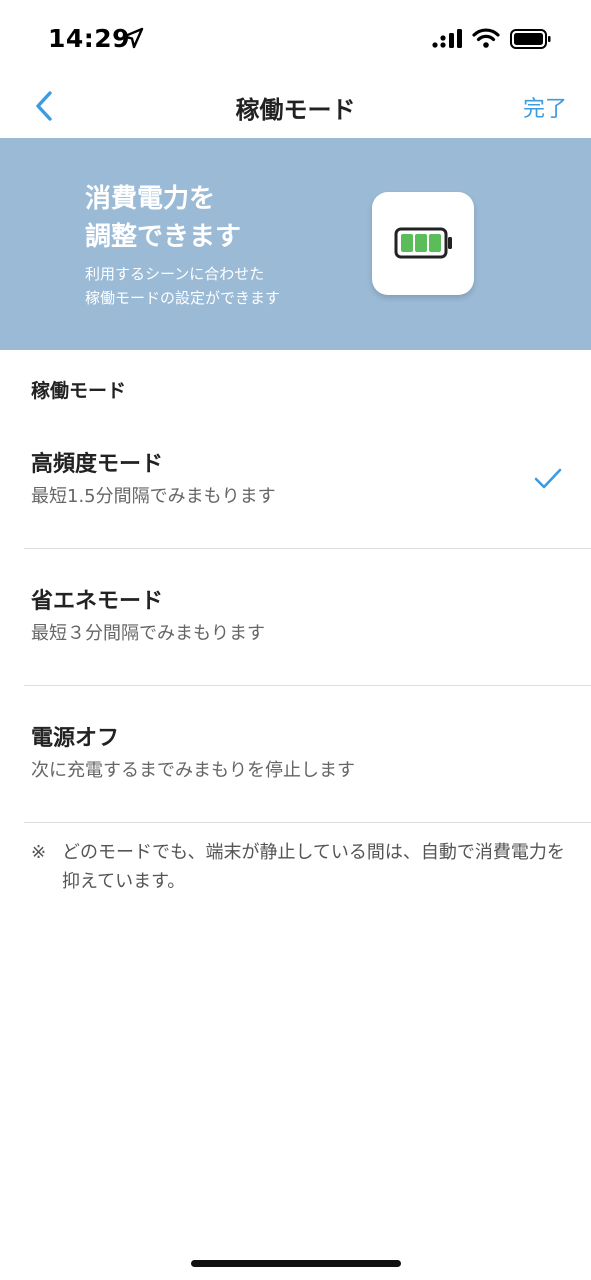 The width and height of the screenshot is (591, 1280). I want to click on status-bar: 14:29, so click(295, 39).